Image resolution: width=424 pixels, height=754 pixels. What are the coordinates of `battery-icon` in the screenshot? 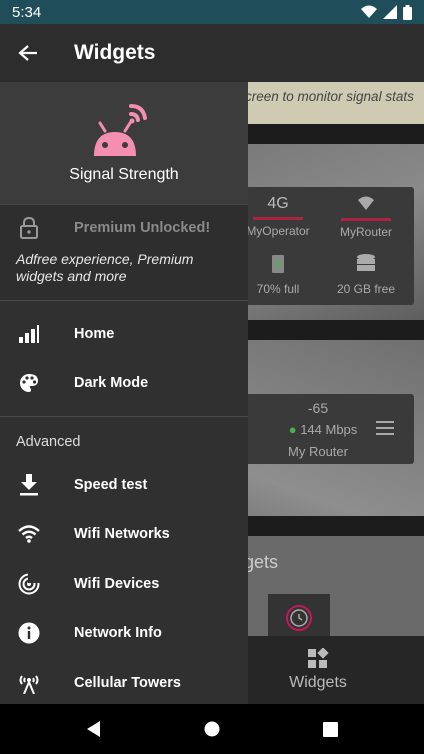 It's located at (407, 12).